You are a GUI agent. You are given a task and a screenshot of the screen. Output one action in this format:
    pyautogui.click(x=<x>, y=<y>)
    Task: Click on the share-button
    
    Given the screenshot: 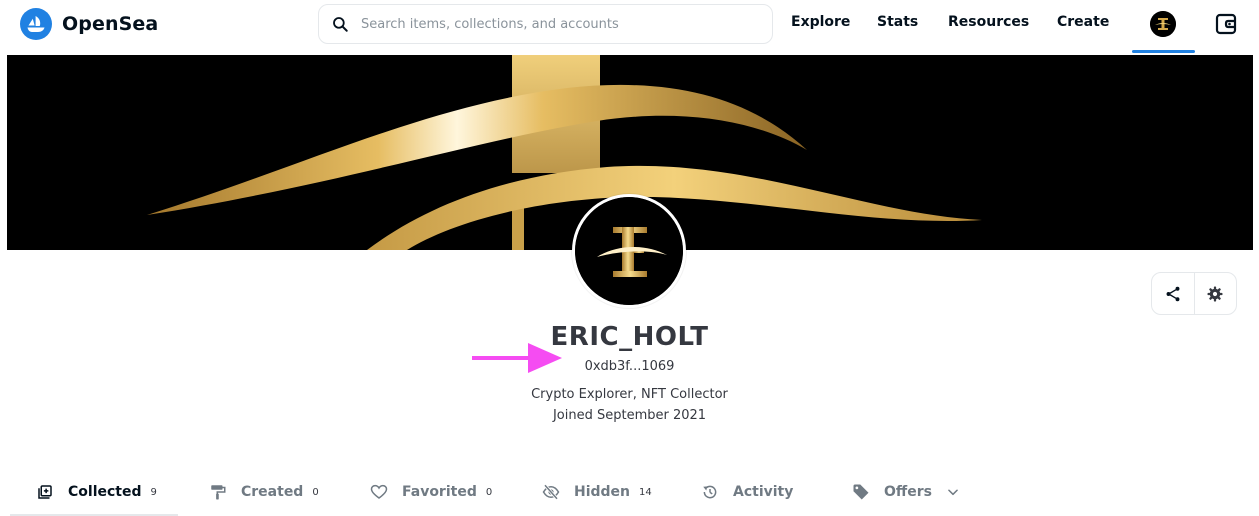 What is the action you would take?
    pyautogui.click(x=1173, y=293)
    